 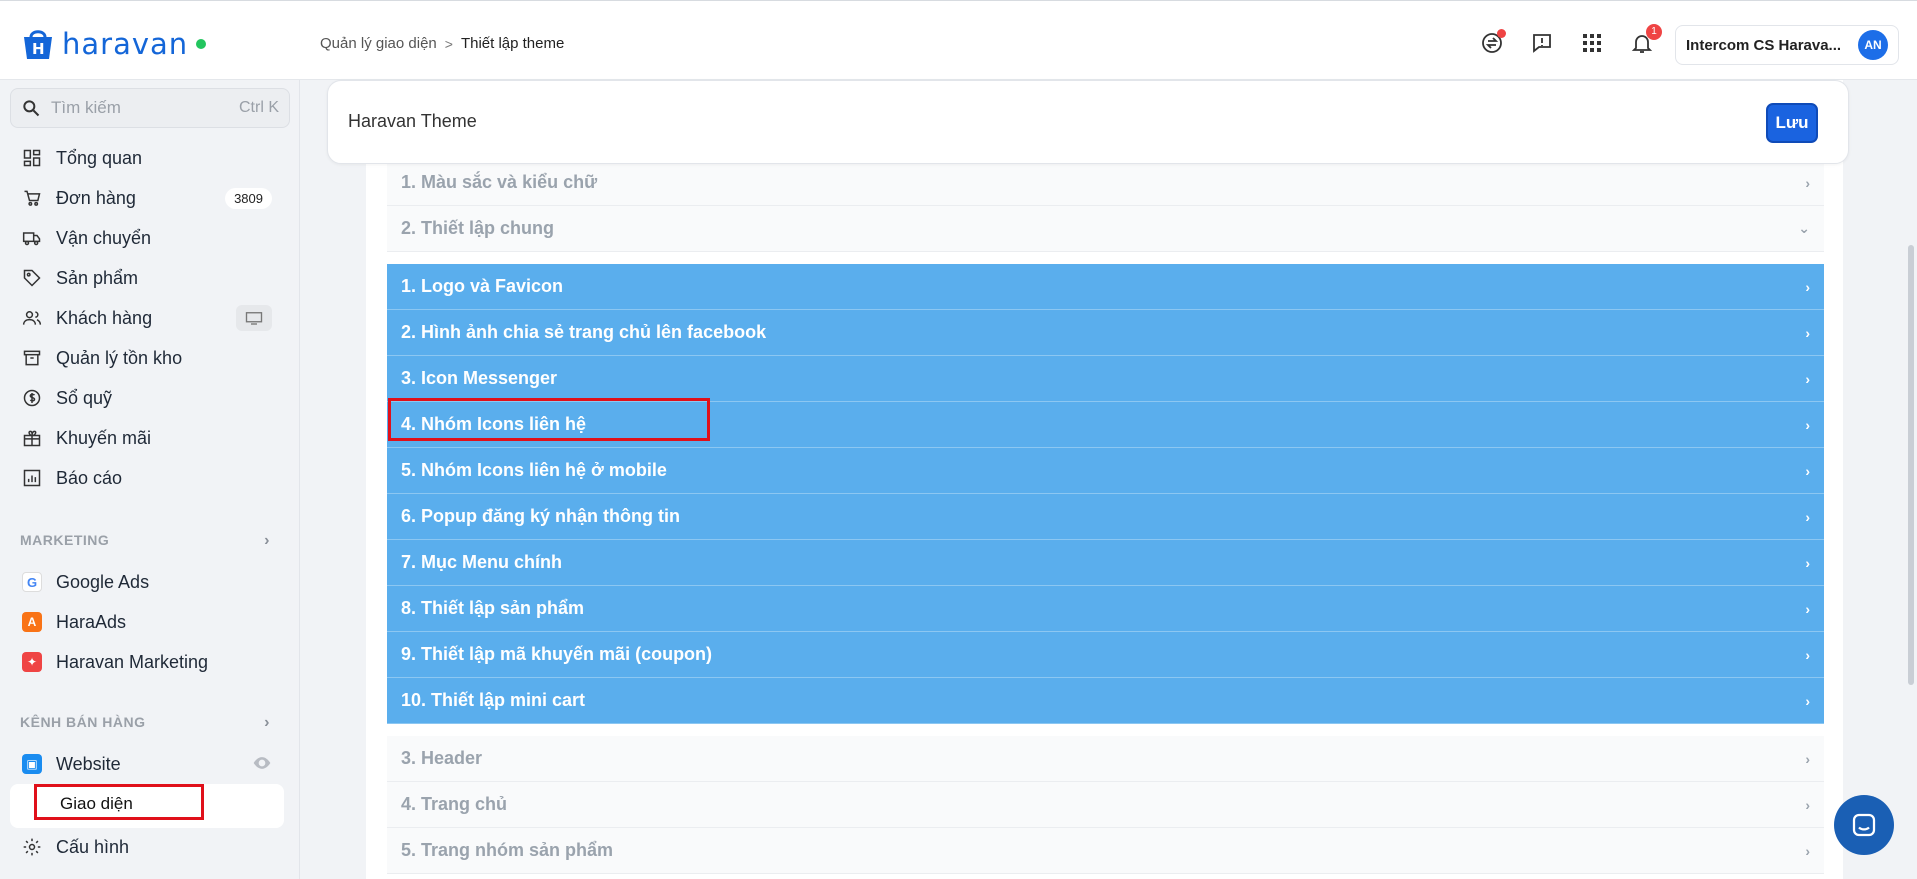 What do you see at coordinates (1105, 759) in the screenshot?
I see `section-header: 3. Header ›` at bounding box center [1105, 759].